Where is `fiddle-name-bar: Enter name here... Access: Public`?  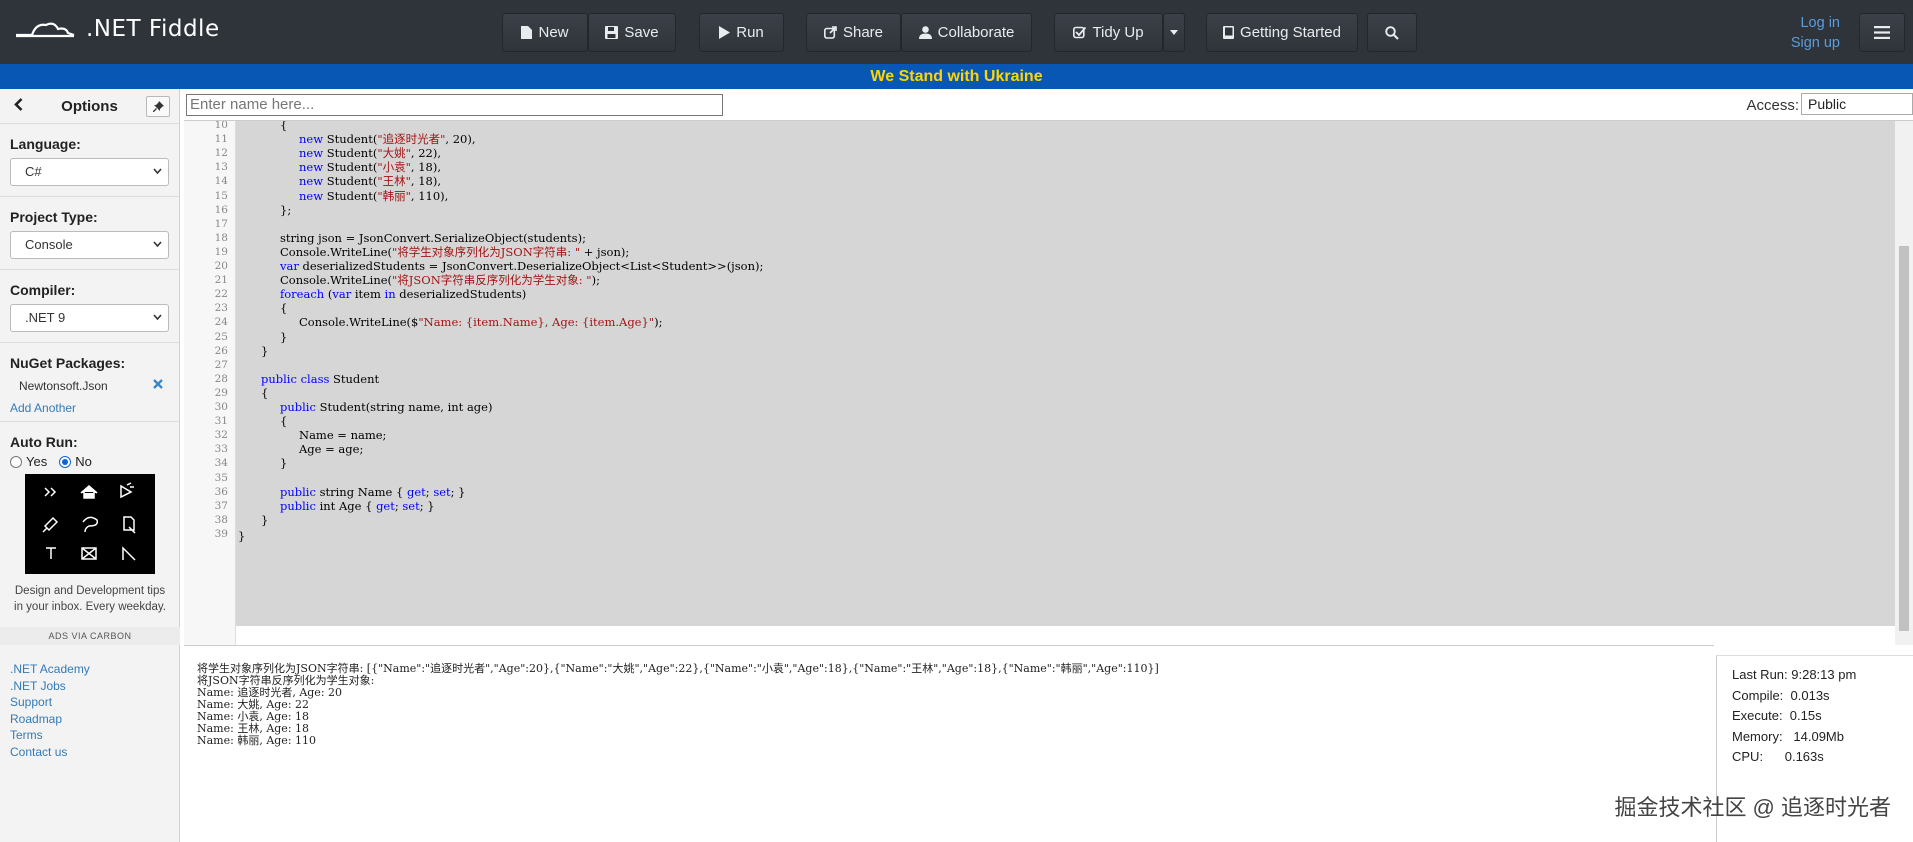 fiddle-name-bar: Enter name here... Access: Public is located at coordinates (1048, 104).